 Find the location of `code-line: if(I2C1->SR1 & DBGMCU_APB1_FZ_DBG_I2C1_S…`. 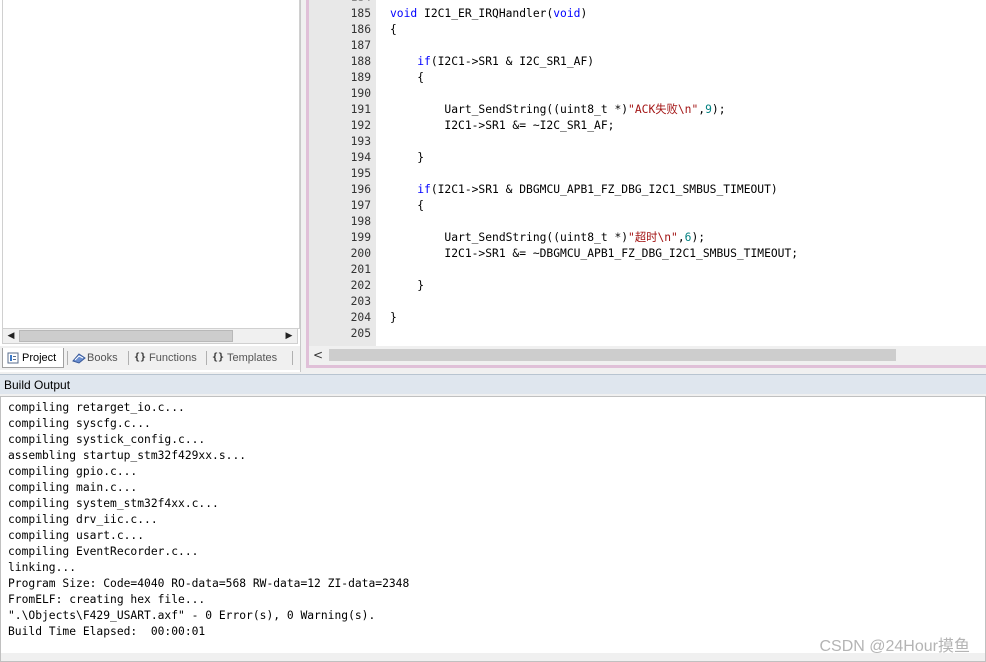

code-line: if(I2C1->SR1 & DBGMCU_APB1_FZ_DBG_I2C1_S… is located at coordinates (583, 190).